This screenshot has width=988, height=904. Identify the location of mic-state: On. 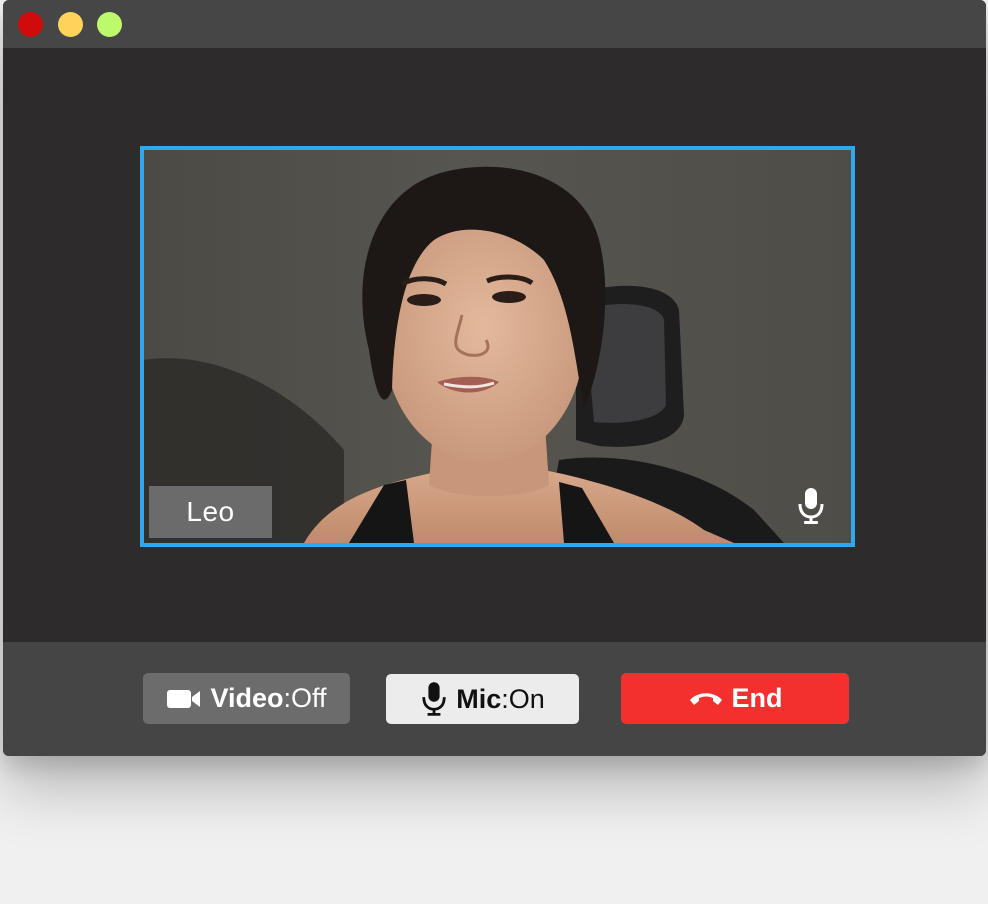
(526, 698).